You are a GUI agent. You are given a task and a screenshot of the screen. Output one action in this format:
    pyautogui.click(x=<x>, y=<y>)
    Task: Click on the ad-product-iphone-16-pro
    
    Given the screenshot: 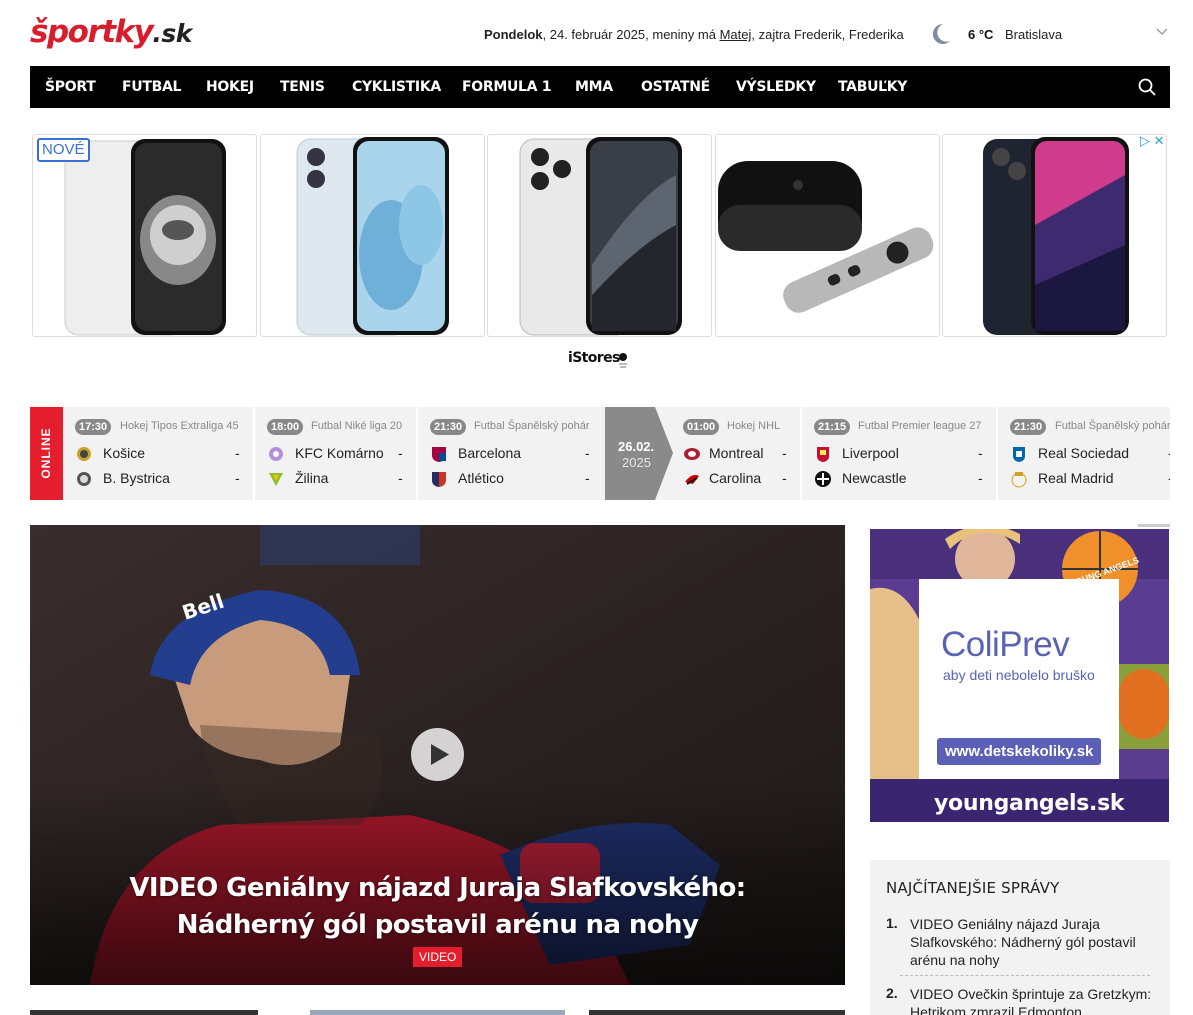 What is the action you would take?
    pyautogui.click(x=599, y=235)
    